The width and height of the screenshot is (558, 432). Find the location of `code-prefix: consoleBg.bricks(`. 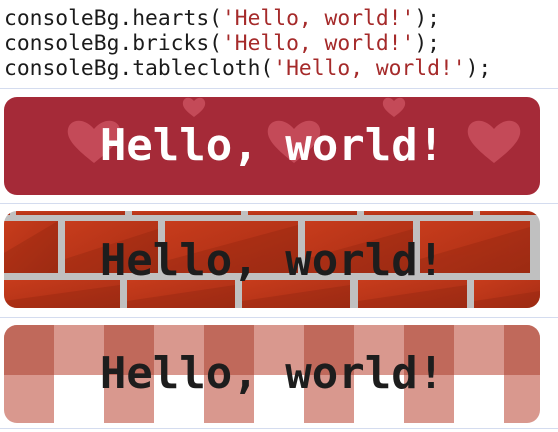

code-prefix: consoleBg.bricks( is located at coordinates (113, 43).